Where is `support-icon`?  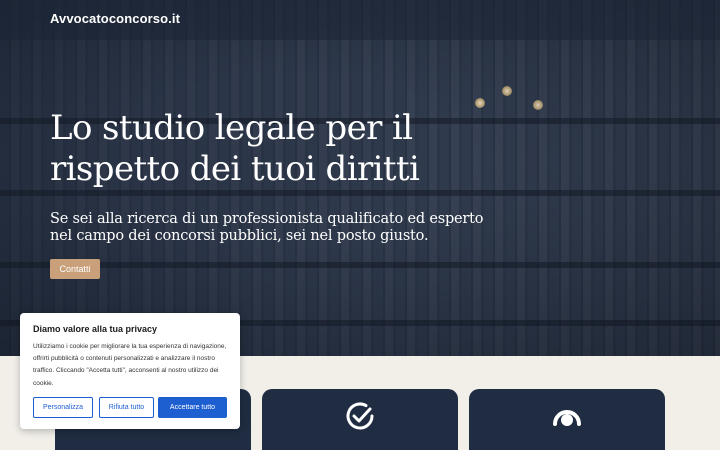
support-icon is located at coordinates (567, 418).